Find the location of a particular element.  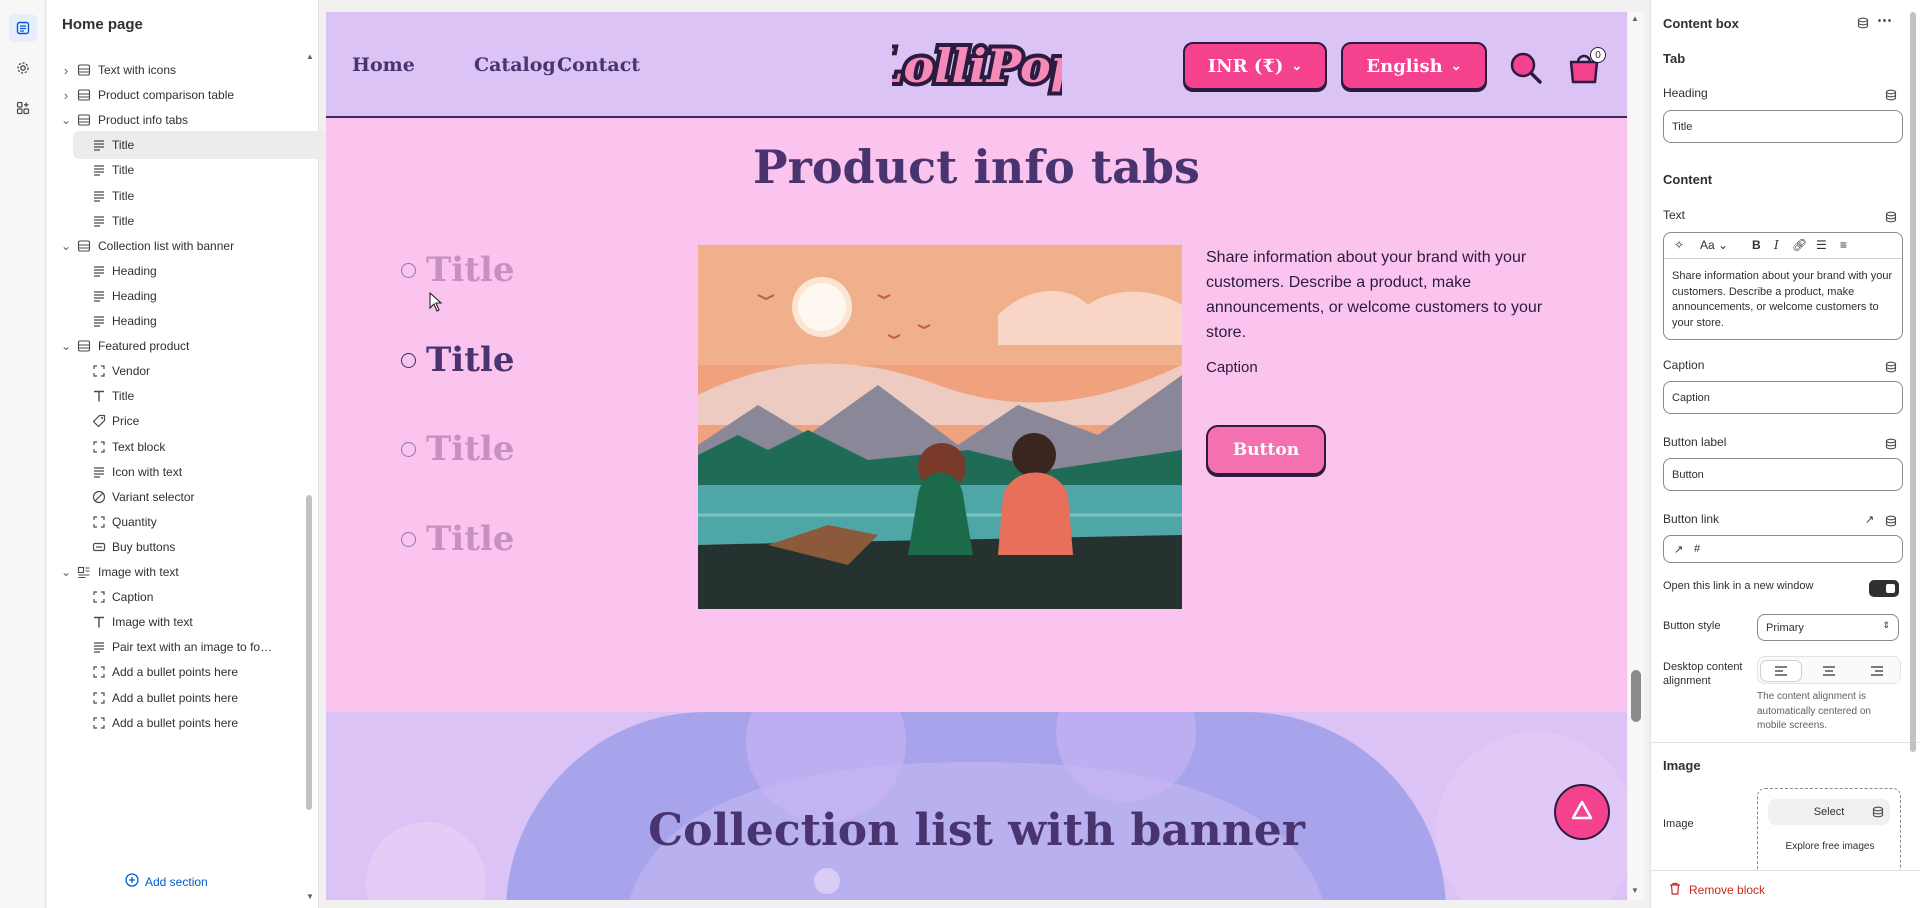

align-center-icon is located at coordinates (1829, 671).